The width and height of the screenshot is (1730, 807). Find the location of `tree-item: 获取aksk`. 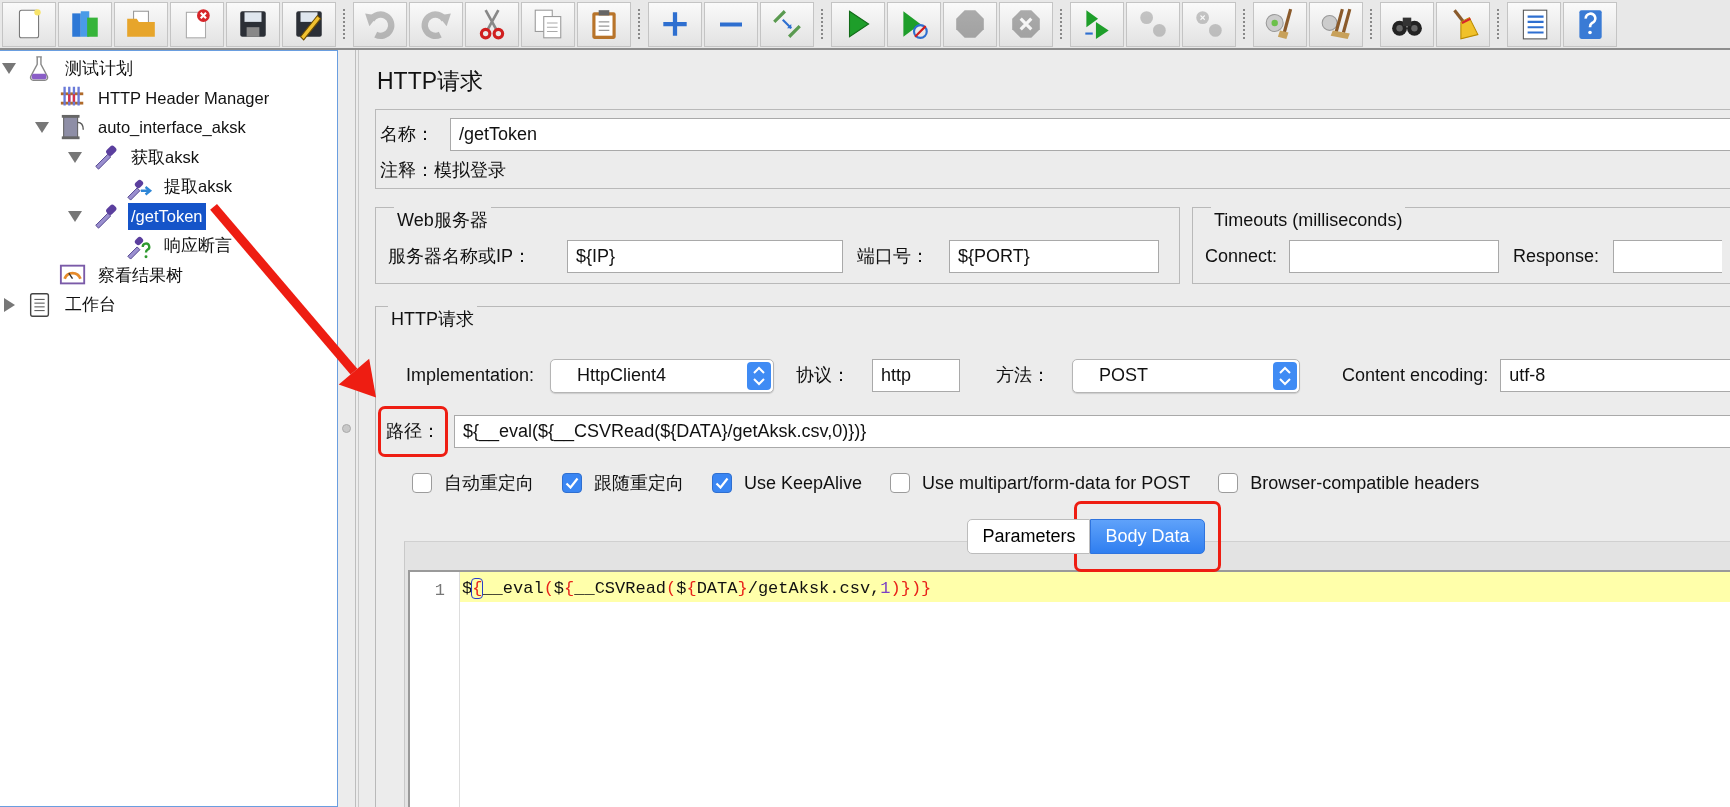

tree-item: 获取aksk is located at coordinates (165, 157).